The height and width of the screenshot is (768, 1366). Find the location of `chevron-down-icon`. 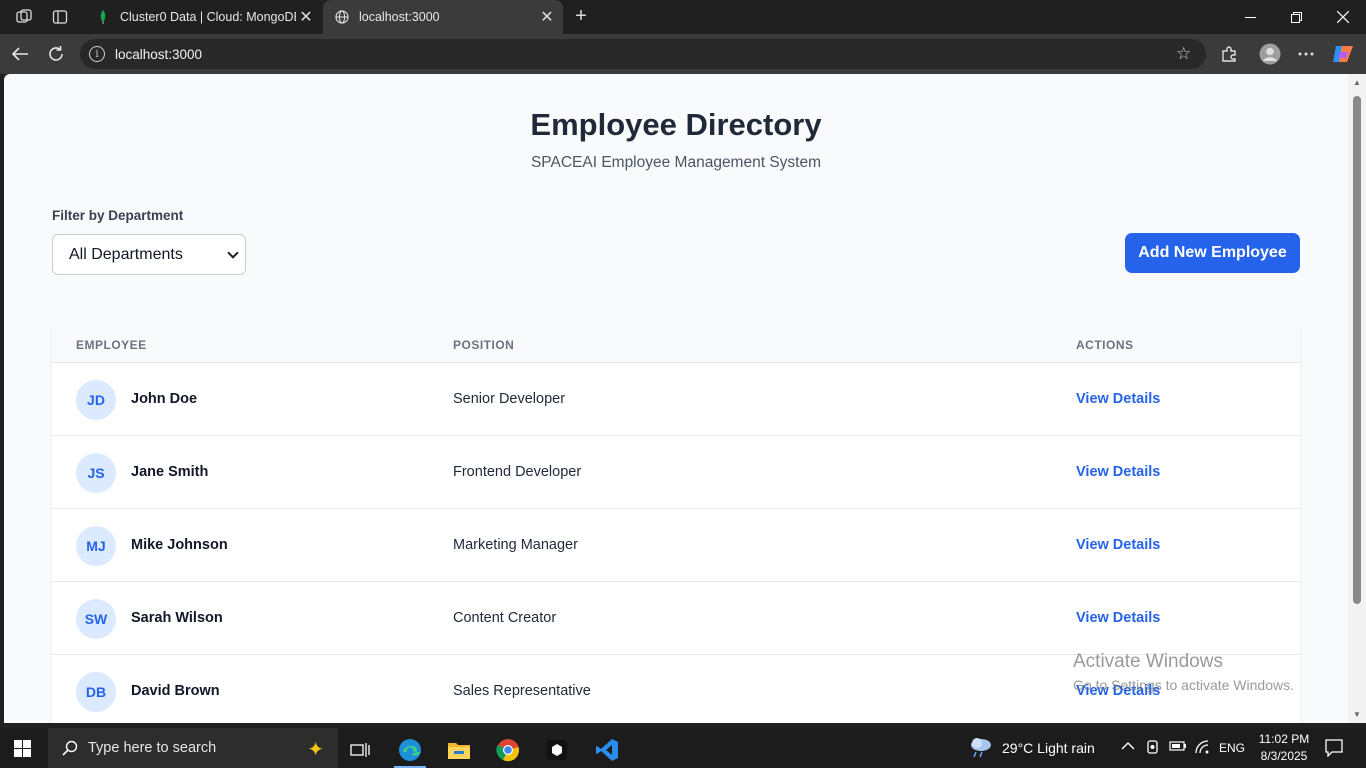

chevron-down-icon is located at coordinates (233, 253).